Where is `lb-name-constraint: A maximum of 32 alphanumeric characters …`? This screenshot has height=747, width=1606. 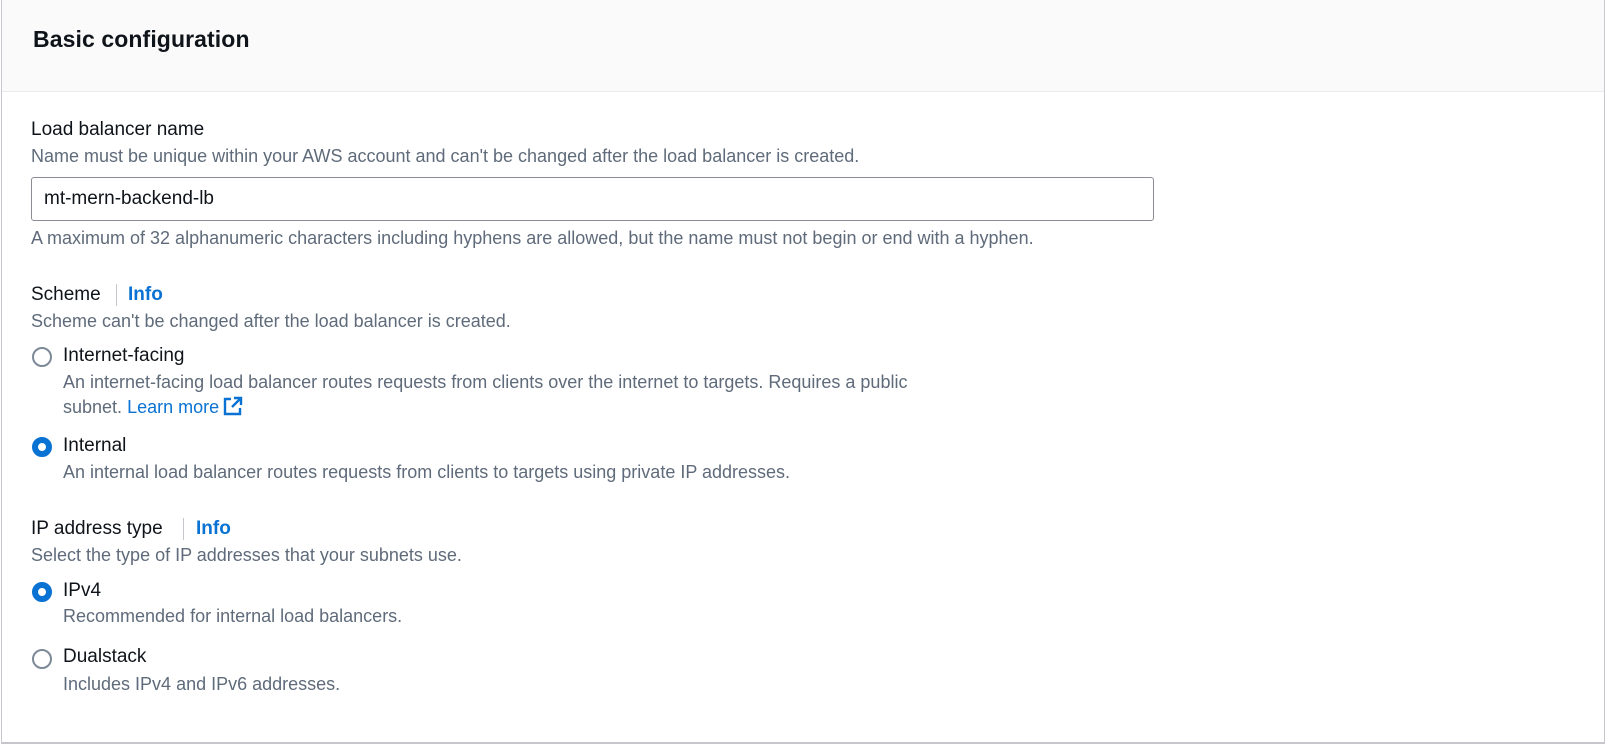
lb-name-constraint: A maximum of 32 alphanumeric characters … is located at coordinates (532, 238).